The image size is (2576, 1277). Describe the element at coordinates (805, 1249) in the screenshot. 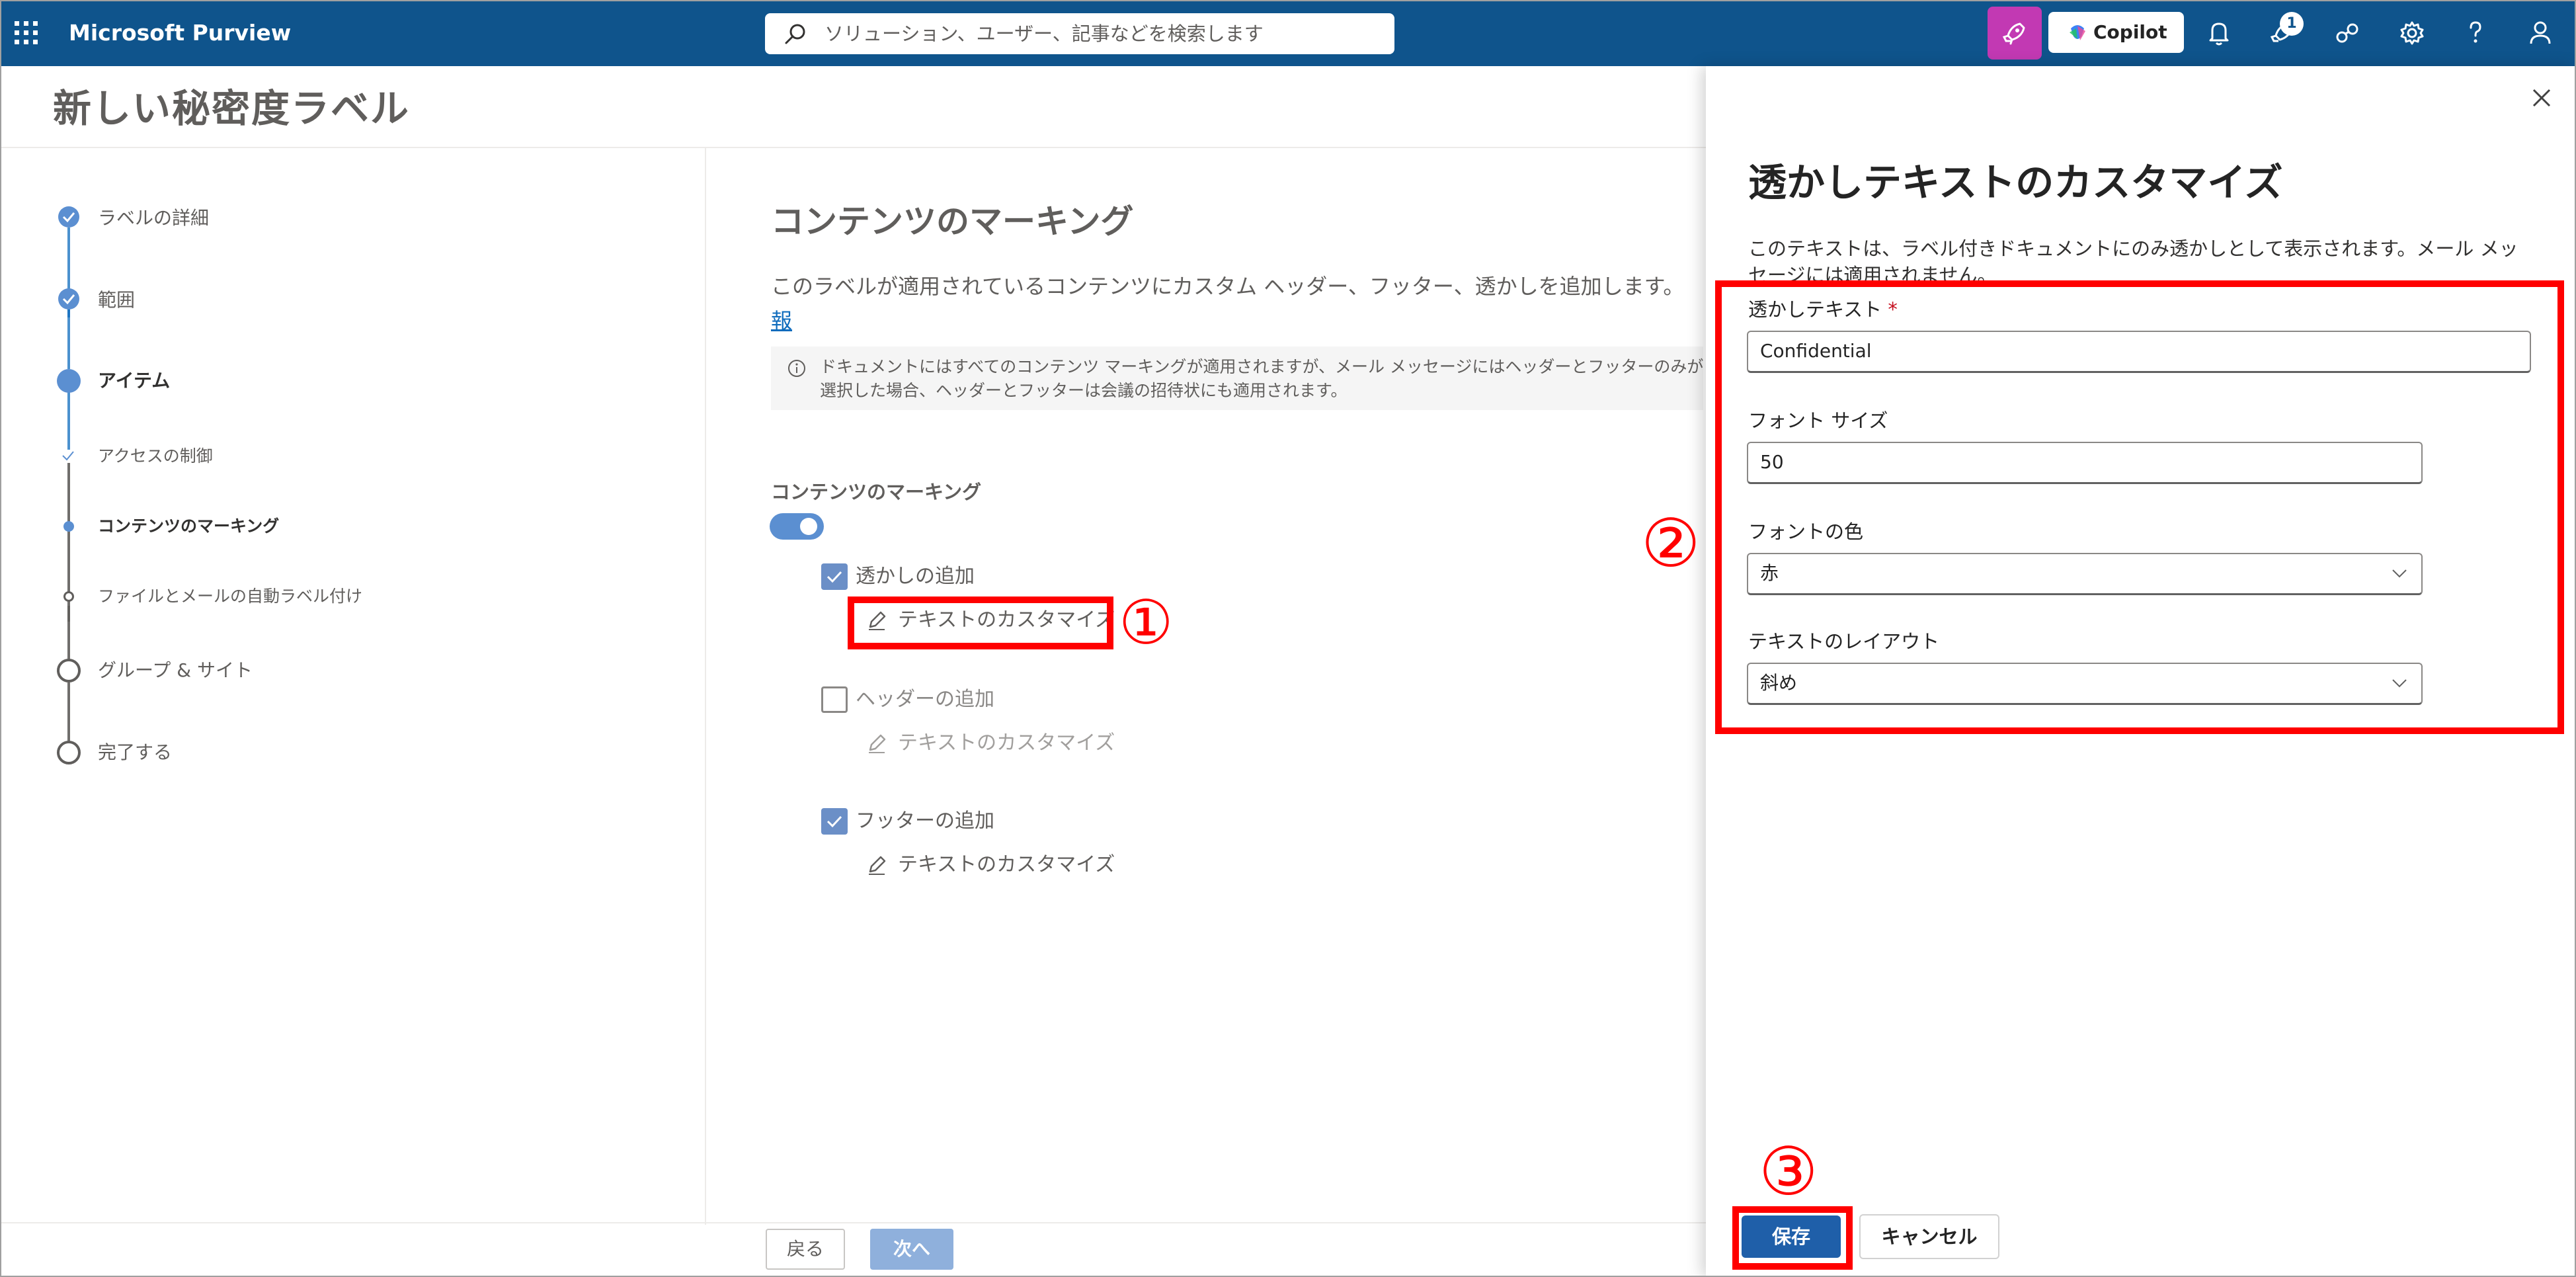

I see `back-button: 戻る` at that location.